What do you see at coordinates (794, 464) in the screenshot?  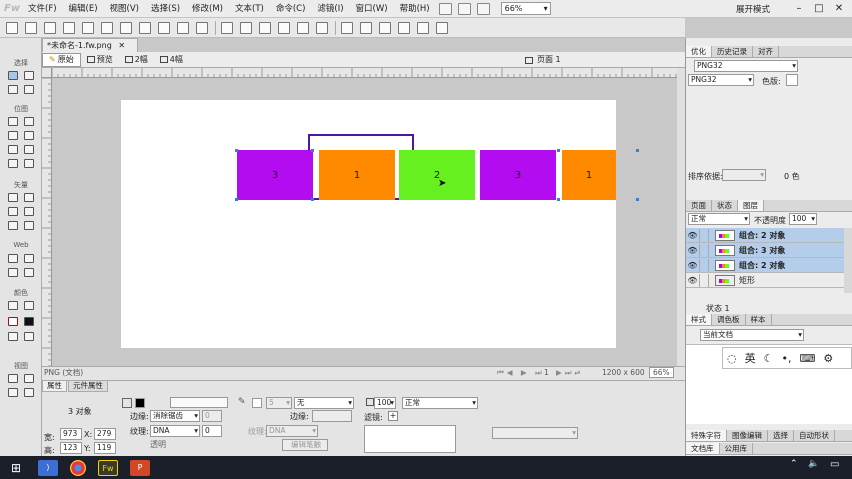 I see `tray-arrow-icon: ⌃` at bounding box center [794, 464].